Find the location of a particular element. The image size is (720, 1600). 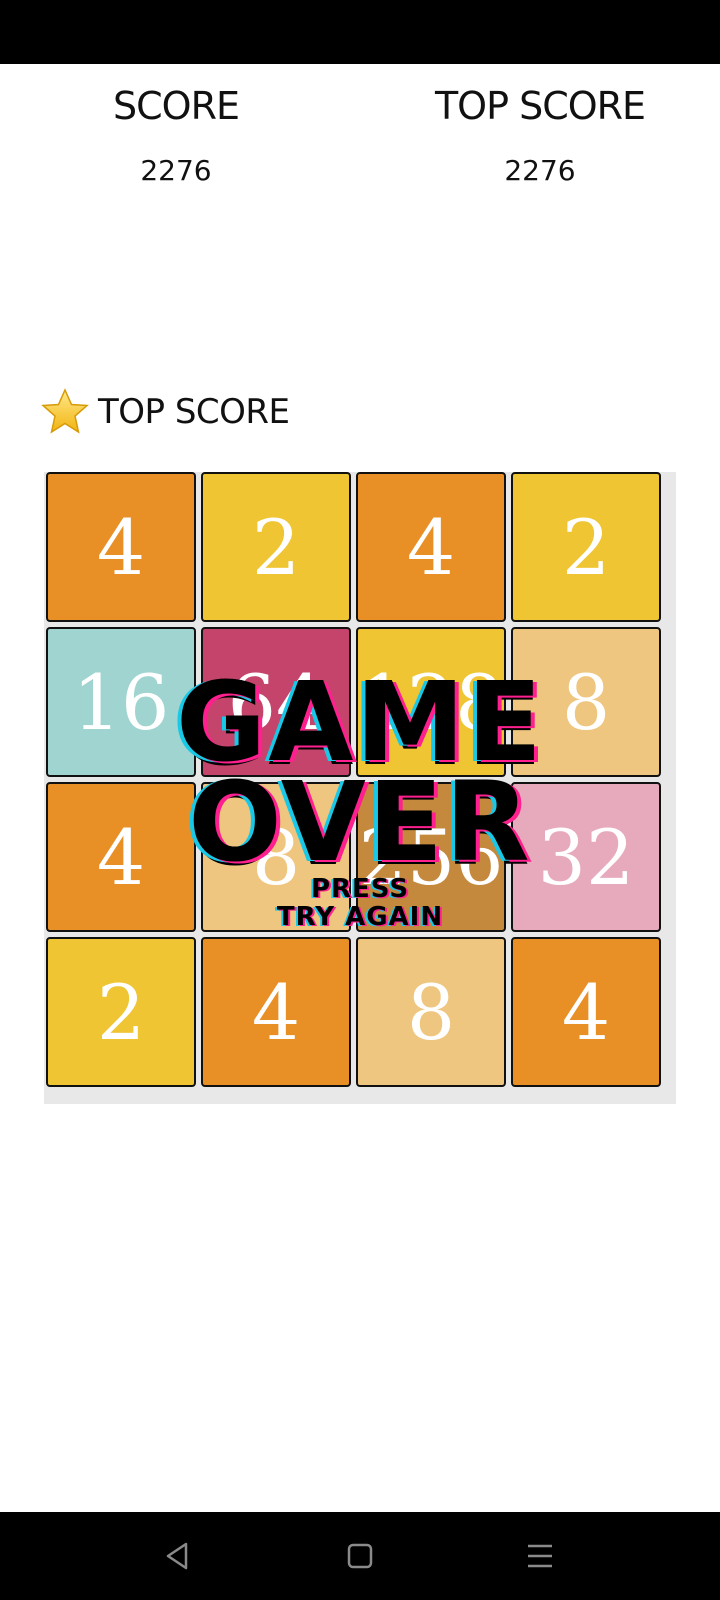

home-icon is located at coordinates (360, 1556).